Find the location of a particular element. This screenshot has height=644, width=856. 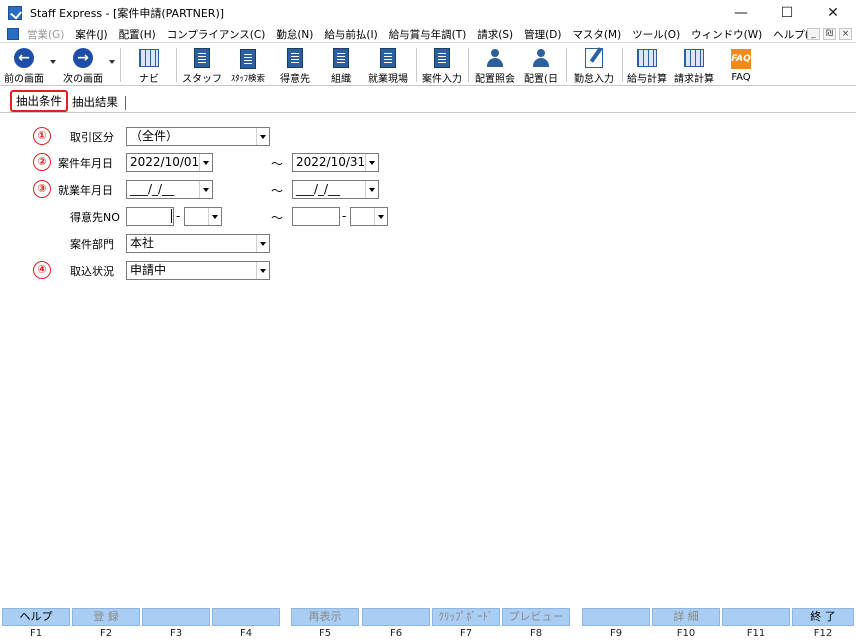

client-no-from-input is located at coordinates (150, 216).